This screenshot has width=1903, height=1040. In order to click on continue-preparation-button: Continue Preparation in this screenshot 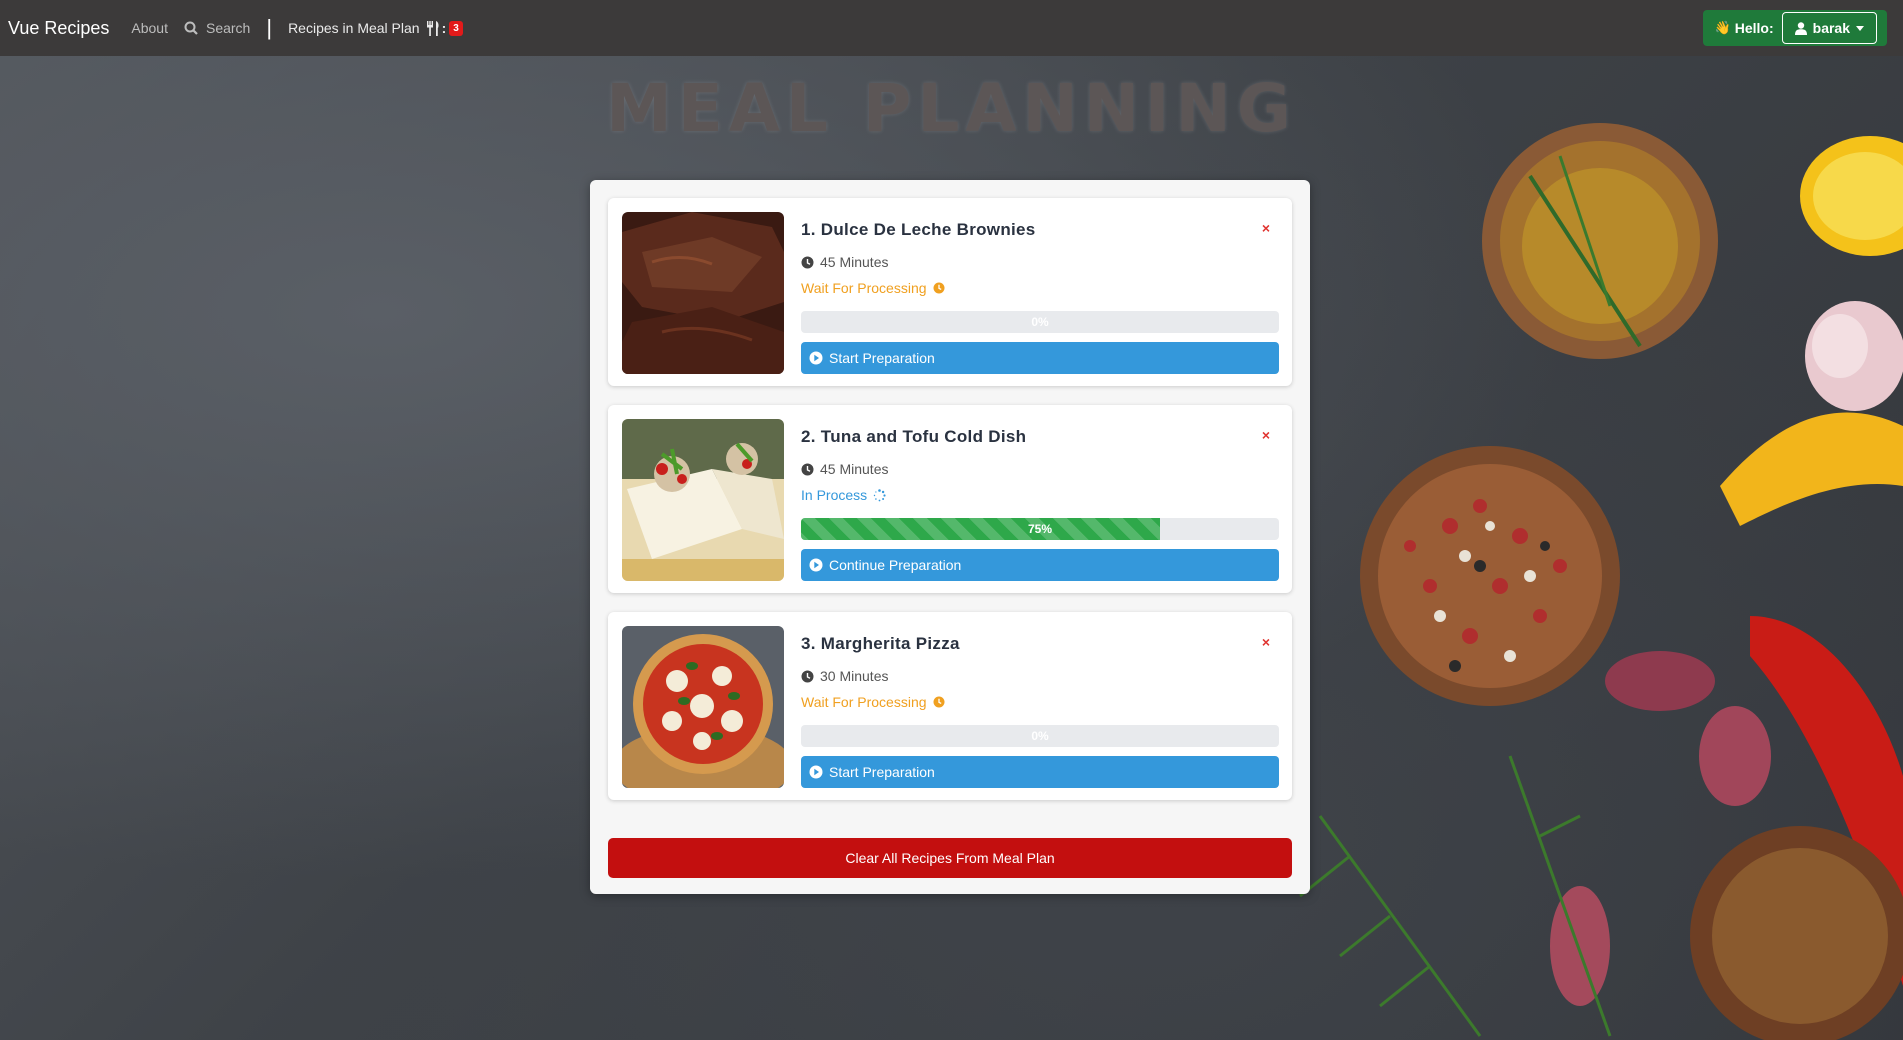, I will do `click(1040, 565)`.